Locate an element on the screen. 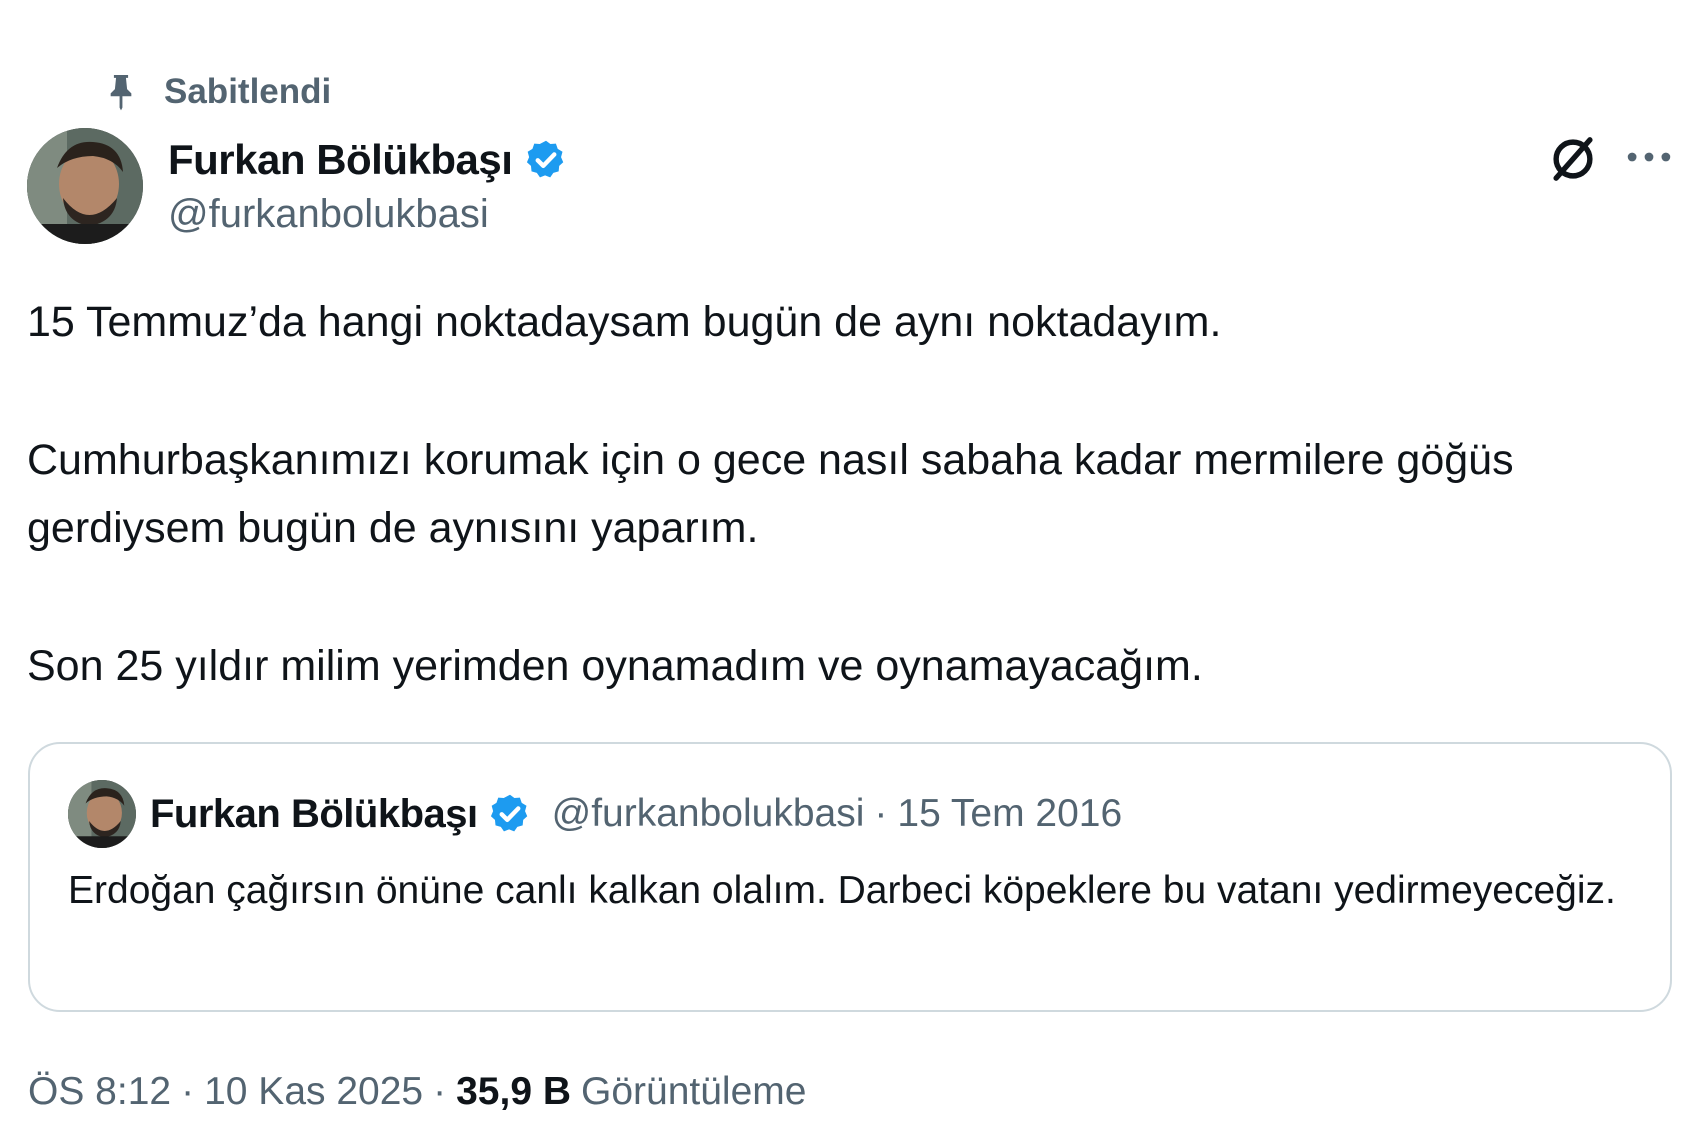 The image size is (1700, 1138). pinned-indicator: Sabitlendi is located at coordinates (217, 92).